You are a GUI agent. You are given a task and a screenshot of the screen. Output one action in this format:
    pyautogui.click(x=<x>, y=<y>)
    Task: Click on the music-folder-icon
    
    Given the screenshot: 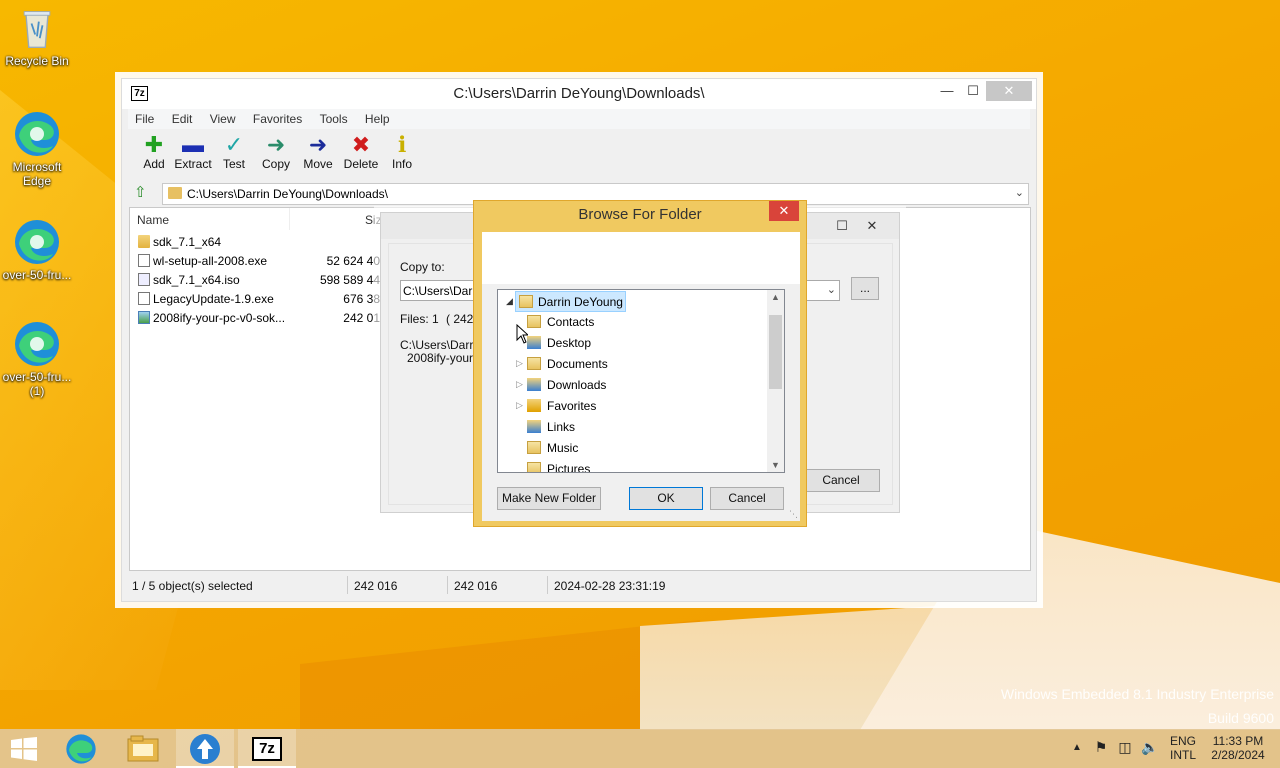 What is the action you would take?
    pyautogui.click(x=534, y=447)
    